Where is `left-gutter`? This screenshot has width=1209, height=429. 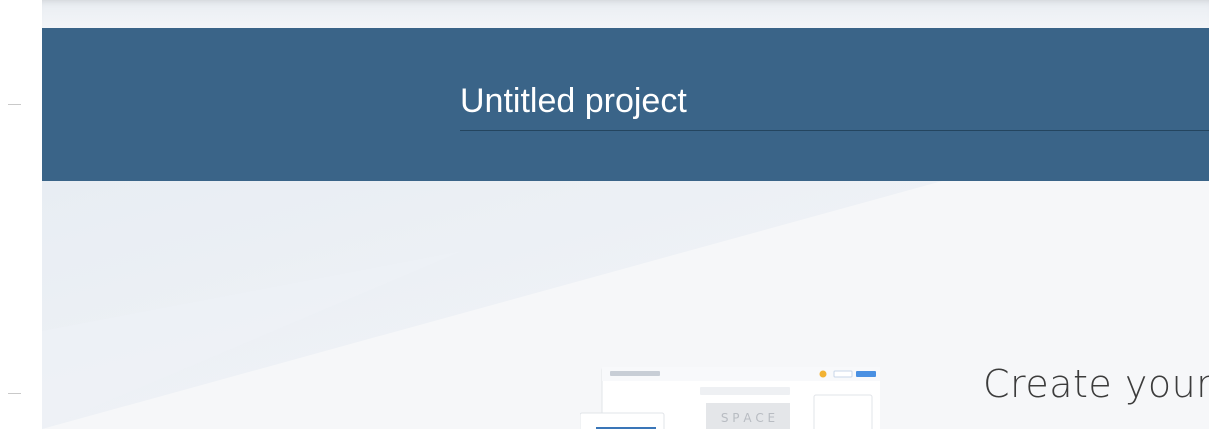
left-gutter is located at coordinates (21, 214).